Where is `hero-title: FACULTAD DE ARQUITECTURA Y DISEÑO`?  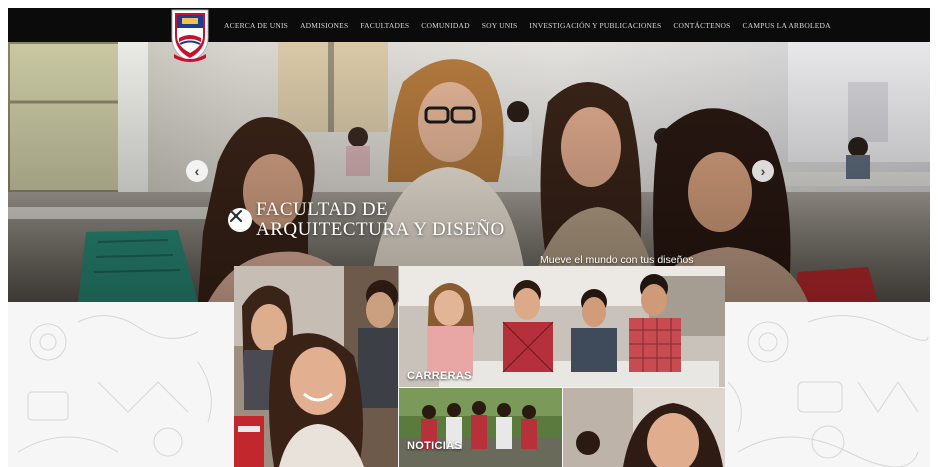
hero-title: FACULTAD DE ARQUITECTURA Y DISEÑO is located at coordinates (416, 220).